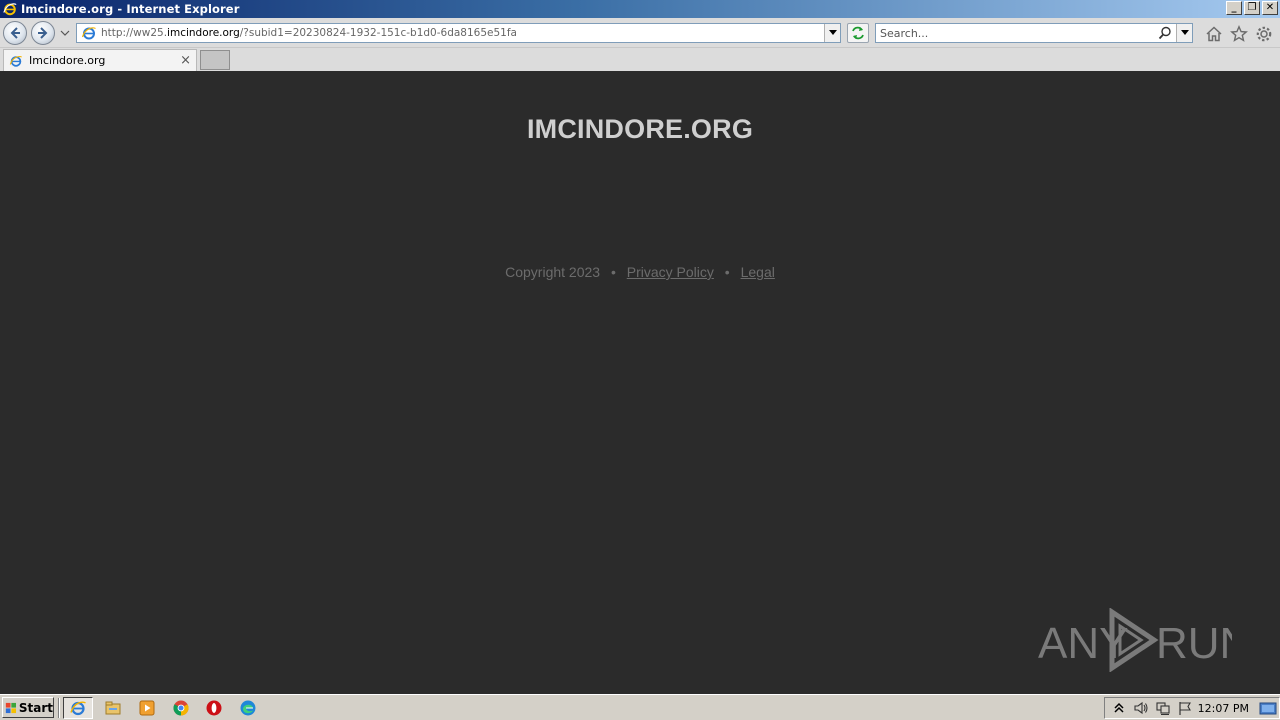  I want to click on page-ie-icon, so click(88, 33).